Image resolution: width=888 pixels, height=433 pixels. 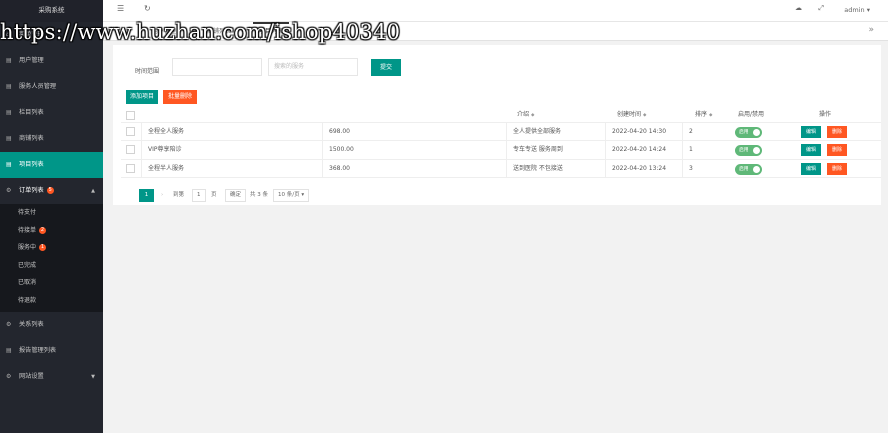 I want to click on row-intro: 专车专送 服务周到, so click(x=534, y=150).